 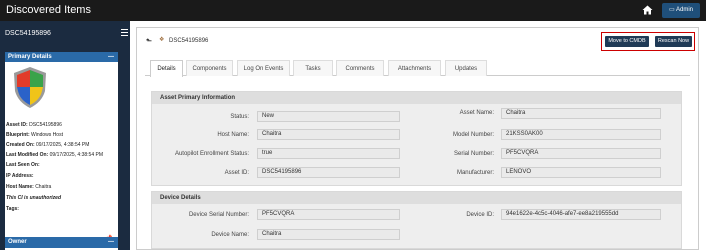 What do you see at coordinates (48, 145) in the screenshot?
I see `created-on-line: Created On: 09/17/2025, 4:38:54 PM` at bounding box center [48, 145].